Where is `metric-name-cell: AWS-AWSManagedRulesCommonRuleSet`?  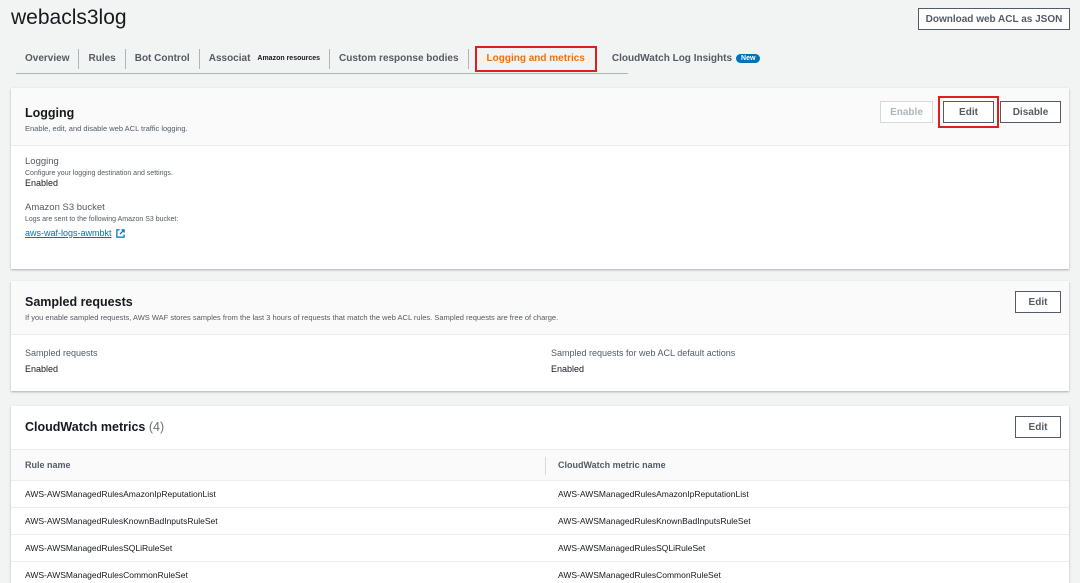 metric-name-cell: AWS-AWSManagedRulesCommonRuleSet is located at coordinates (639, 575).